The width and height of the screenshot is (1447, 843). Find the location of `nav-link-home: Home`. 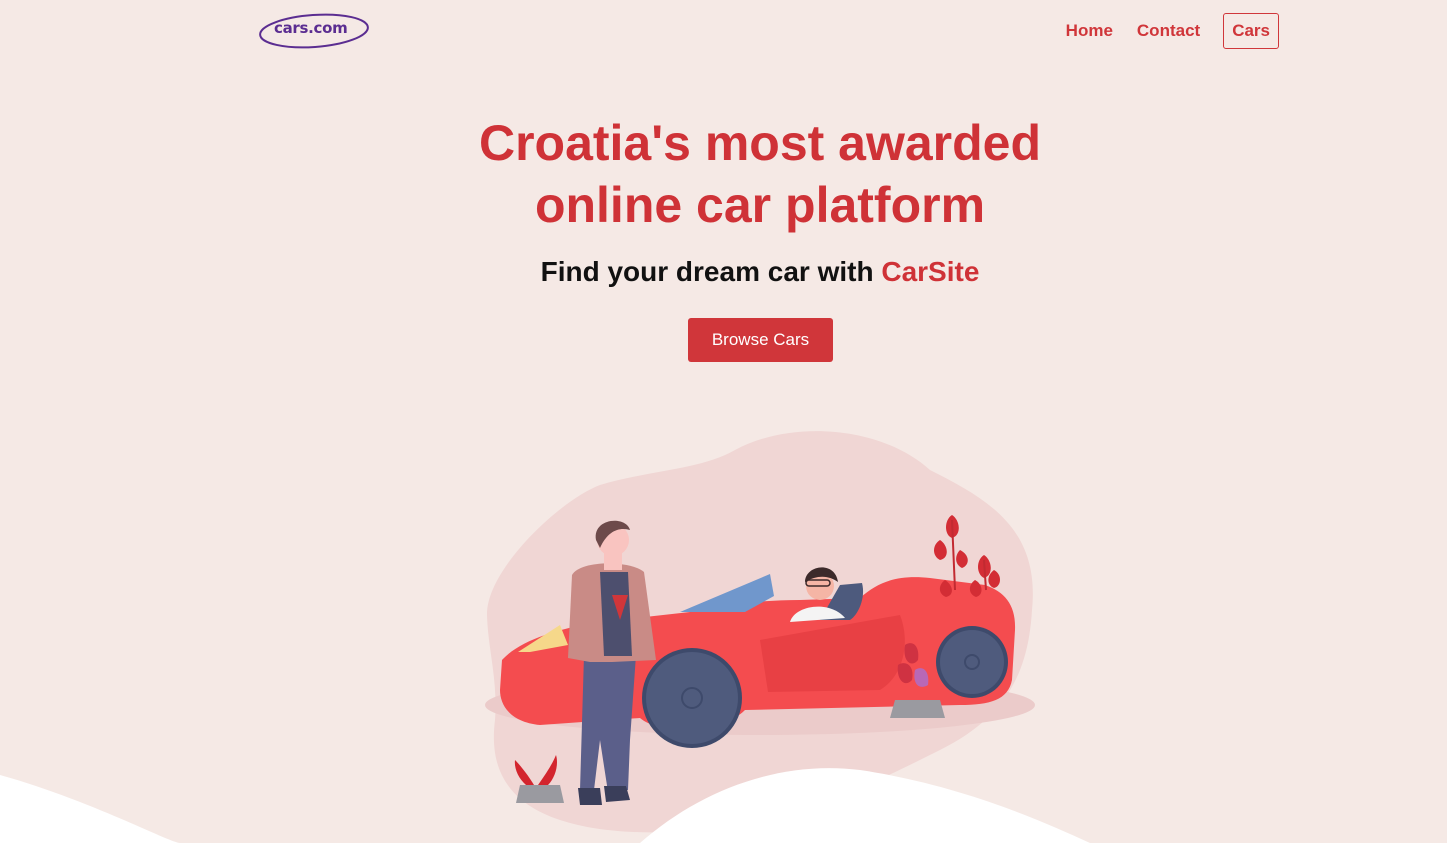

nav-link-home: Home is located at coordinates (1089, 31).